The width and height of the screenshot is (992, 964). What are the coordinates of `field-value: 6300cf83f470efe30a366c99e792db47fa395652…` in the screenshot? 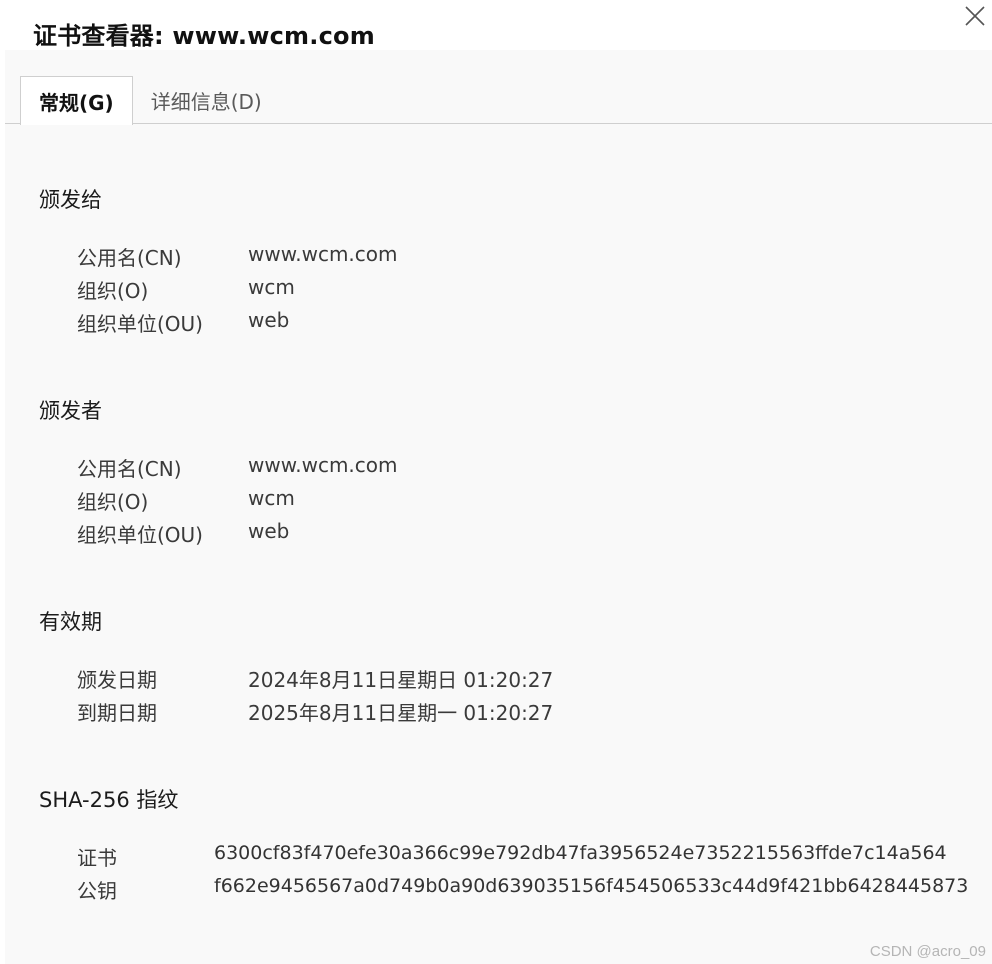 It's located at (580, 853).